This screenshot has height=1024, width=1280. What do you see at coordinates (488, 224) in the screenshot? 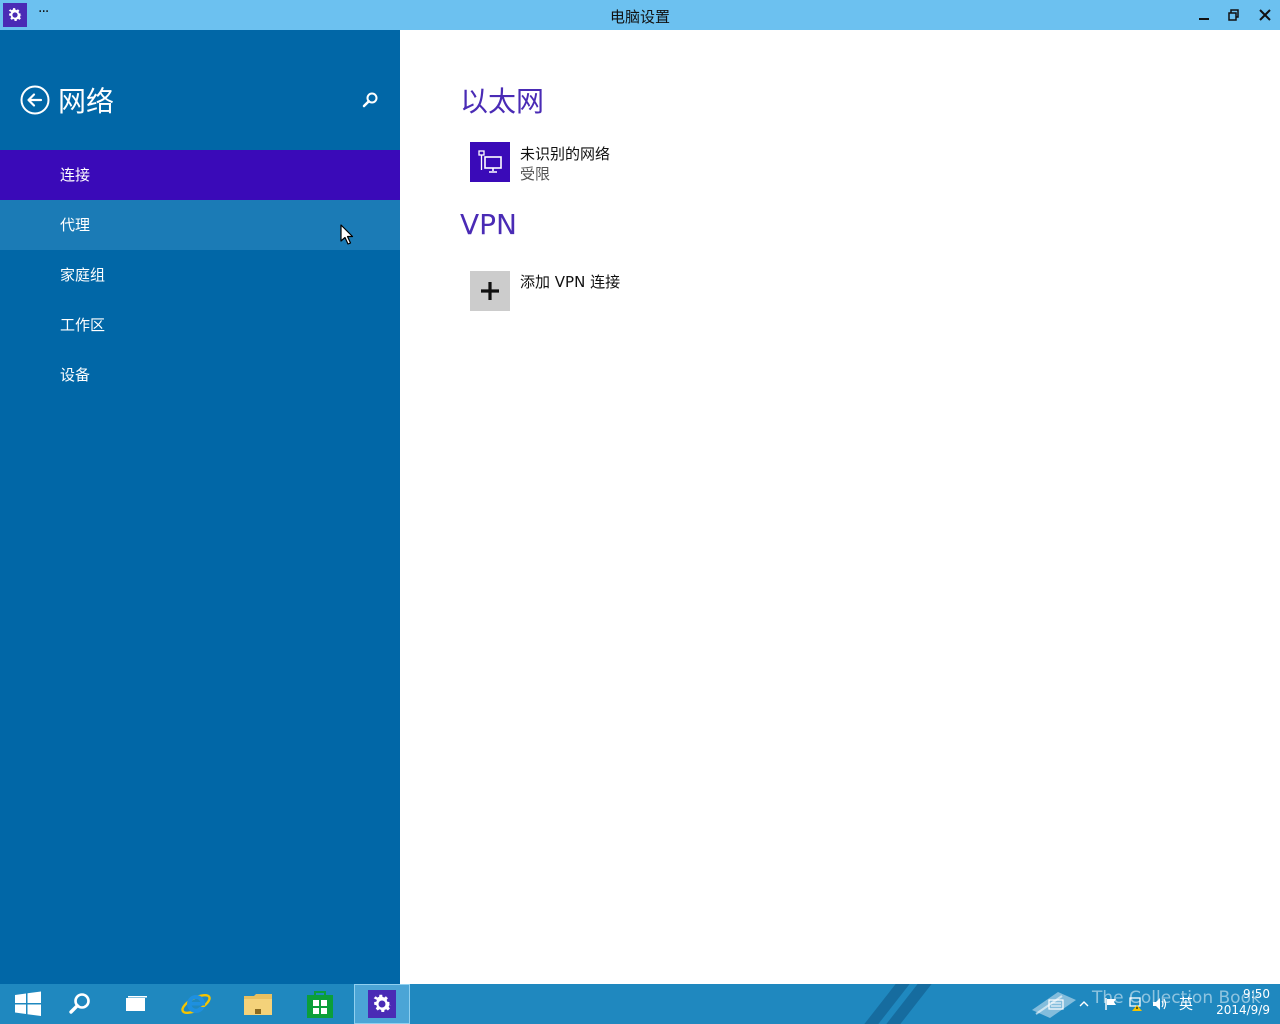
I see `vpn-heading: VPN` at bounding box center [488, 224].